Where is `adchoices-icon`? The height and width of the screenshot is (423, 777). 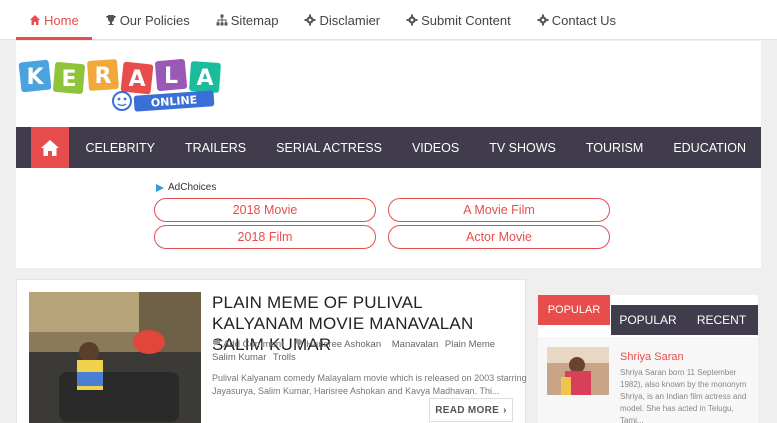 adchoices-icon is located at coordinates (160, 187).